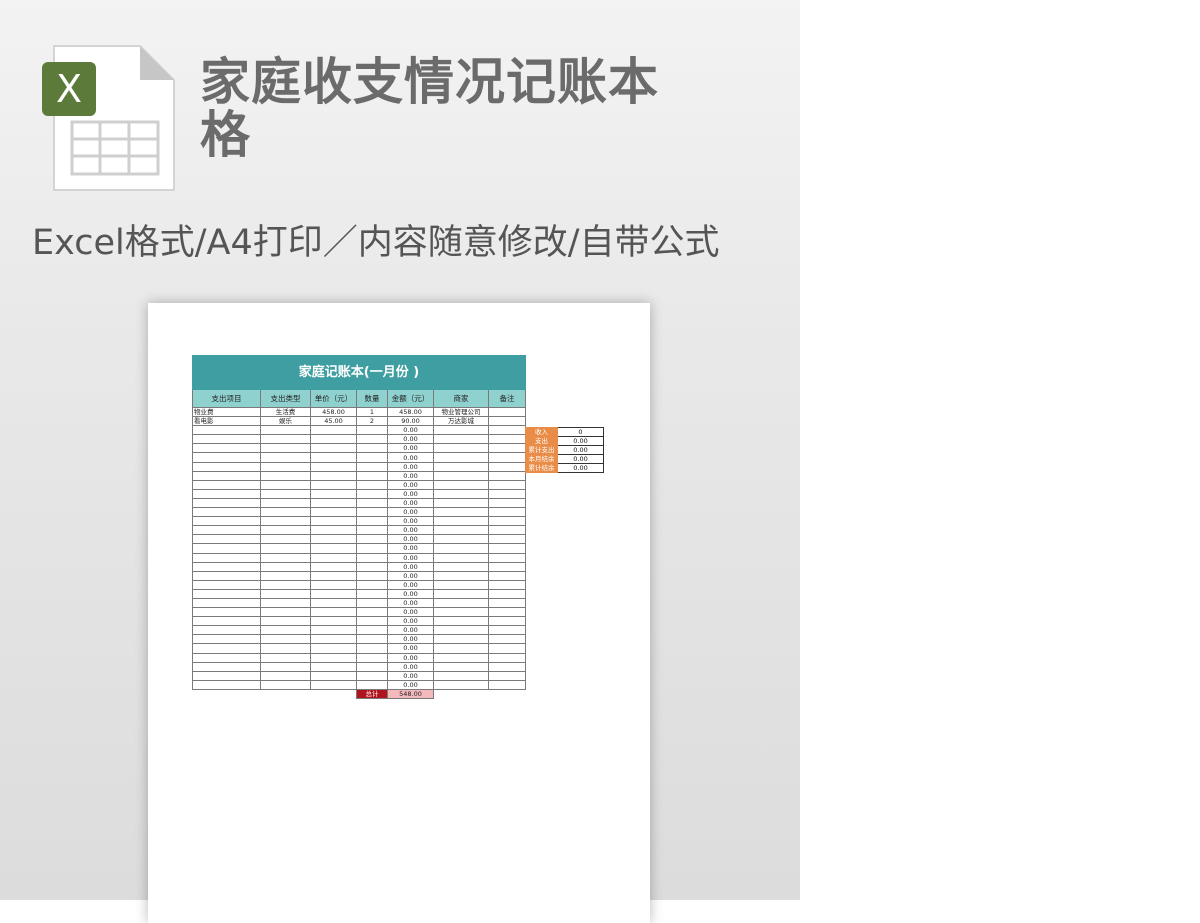 The width and height of the screenshot is (1200, 923). Describe the element at coordinates (226, 421) in the screenshot. I see `table-cell: 看电影` at that location.